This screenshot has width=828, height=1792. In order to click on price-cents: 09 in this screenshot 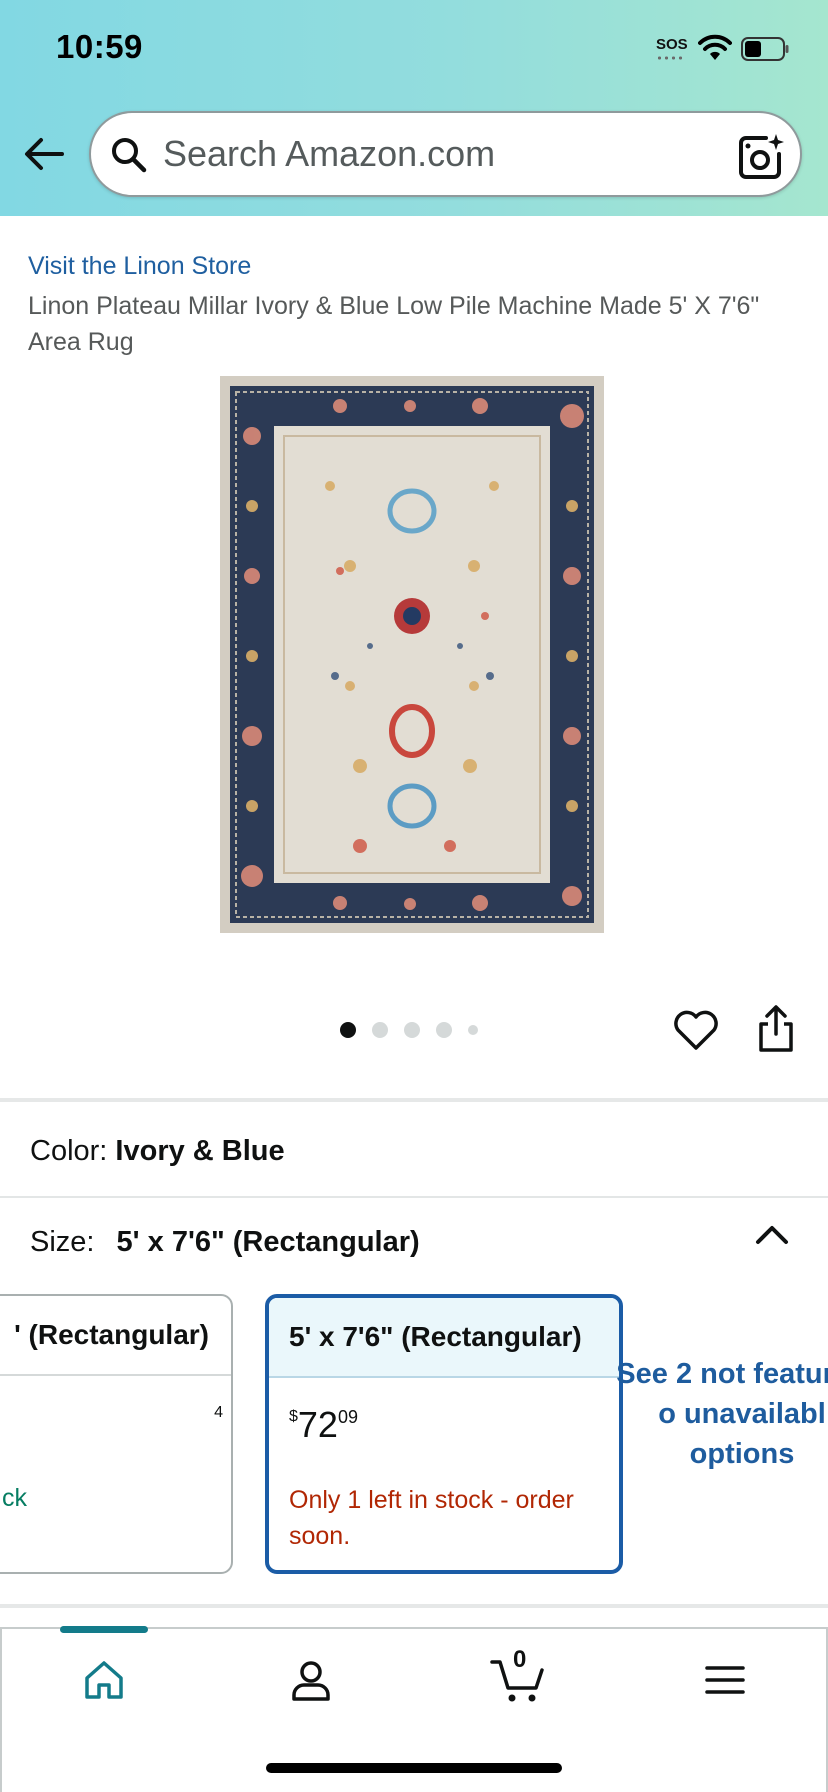, I will do `click(347, 1417)`.